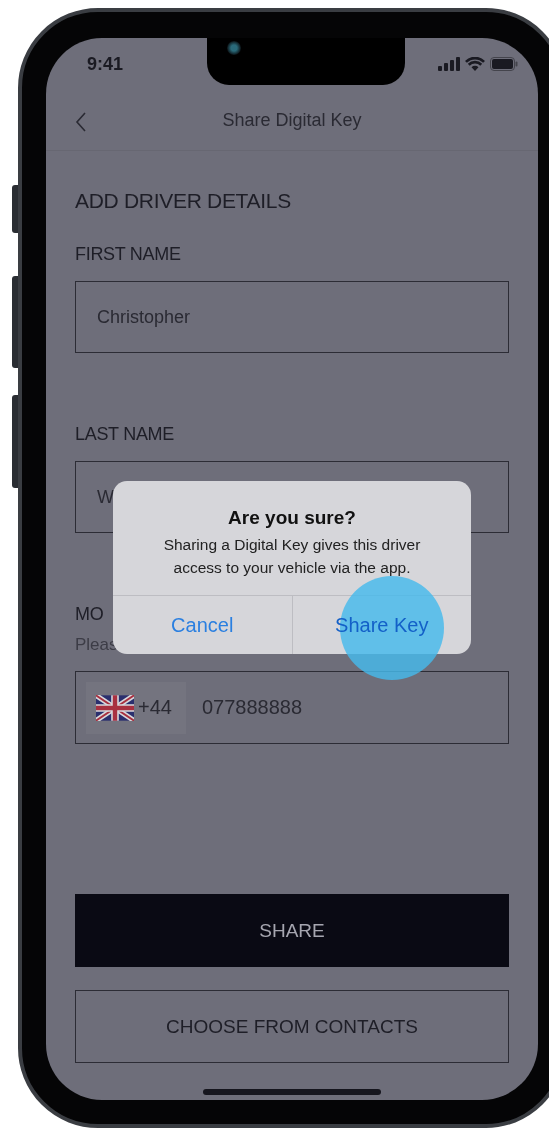  What do you see at coordinates (128, 254) in the screenshot?
I see `field-label: FIRST NAME` at bounding box center [128, 254].